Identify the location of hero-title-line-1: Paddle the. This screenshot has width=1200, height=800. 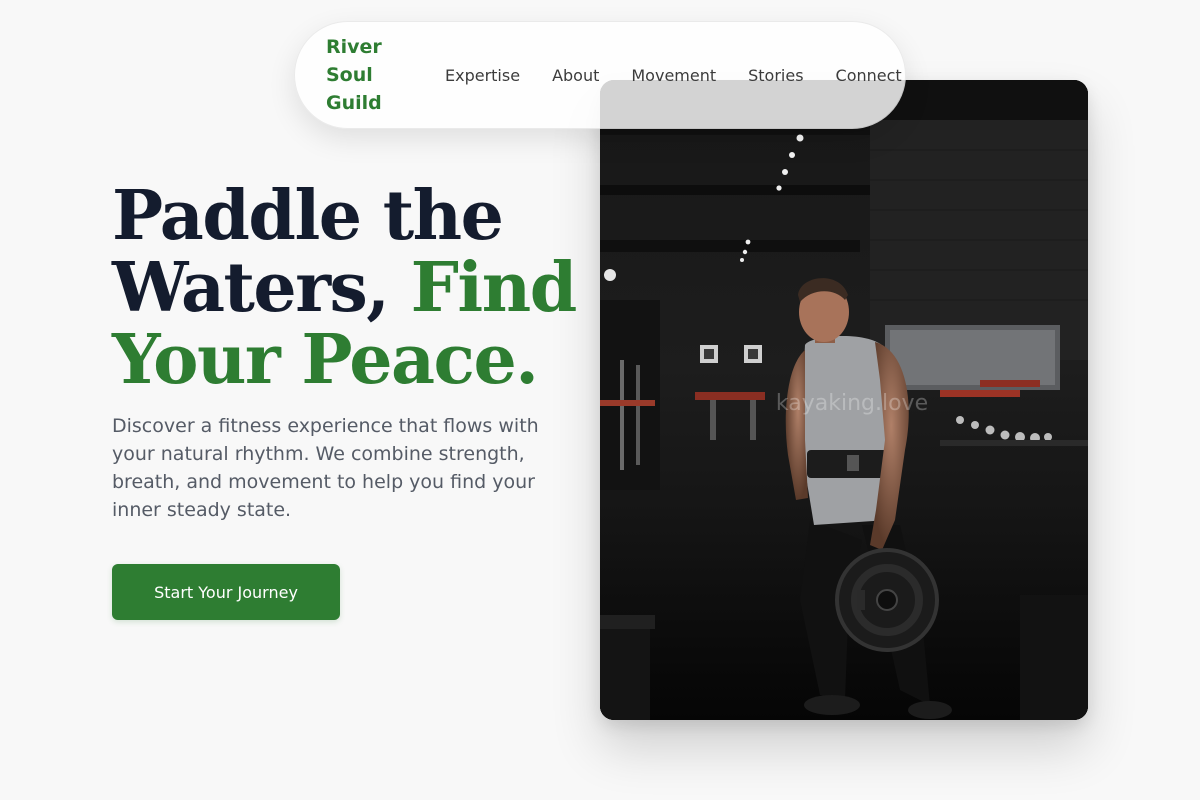
(308, 216).